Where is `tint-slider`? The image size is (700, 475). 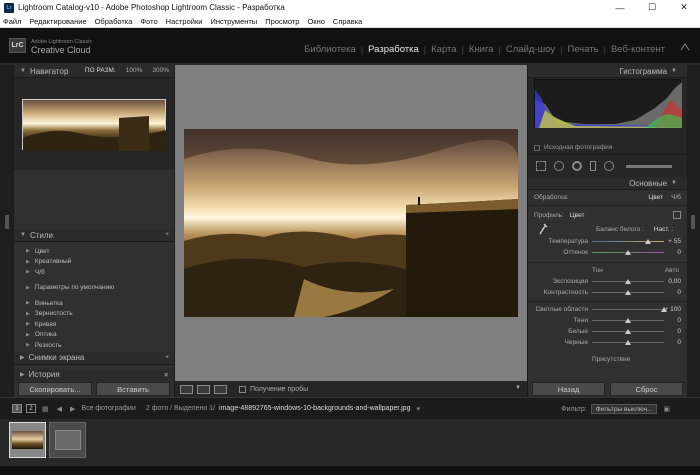 tint-slider is located at coordinates (628, 252).